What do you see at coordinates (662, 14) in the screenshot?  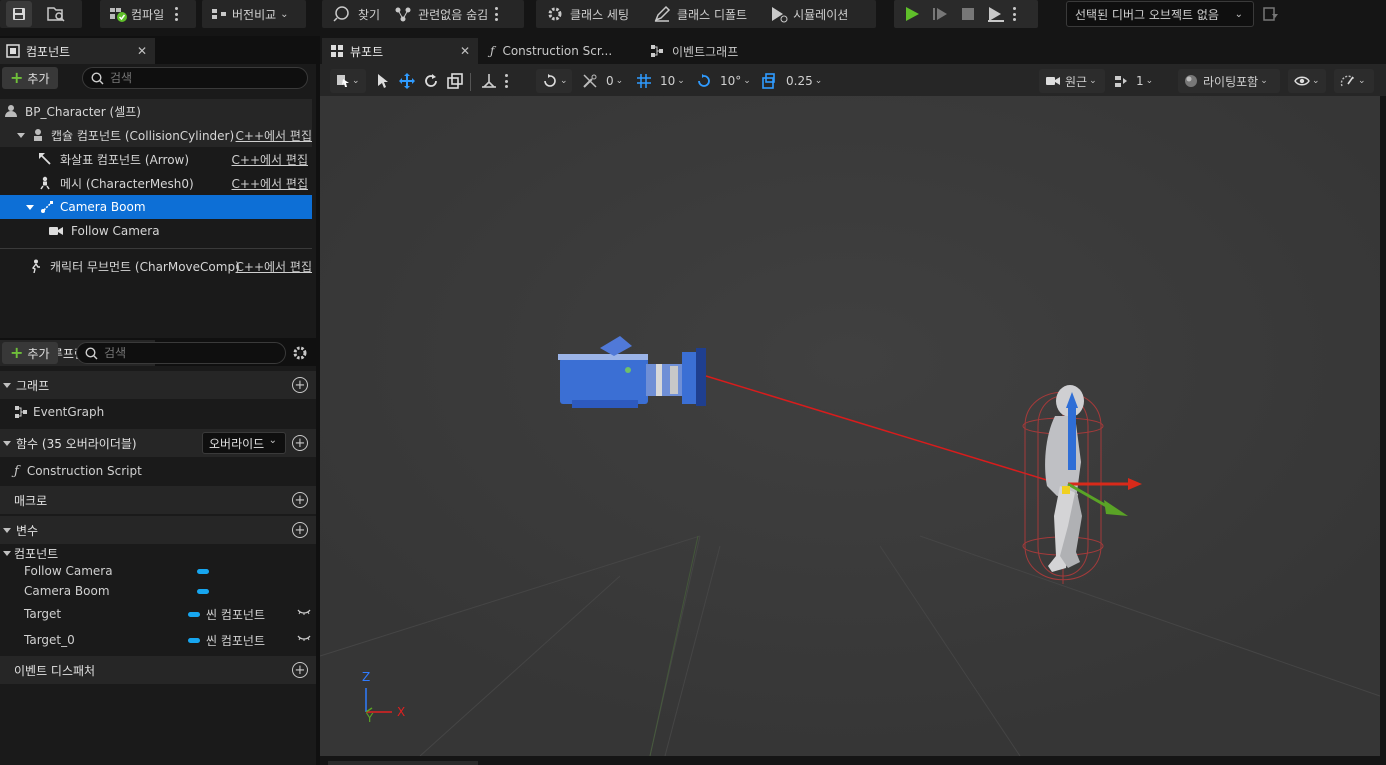 I see `class-defaults-icon` at bounding box center [662, 14].